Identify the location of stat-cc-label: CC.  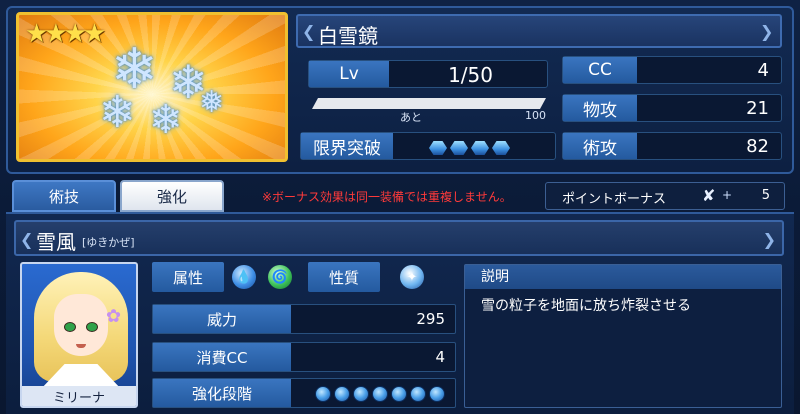
(600, 70).